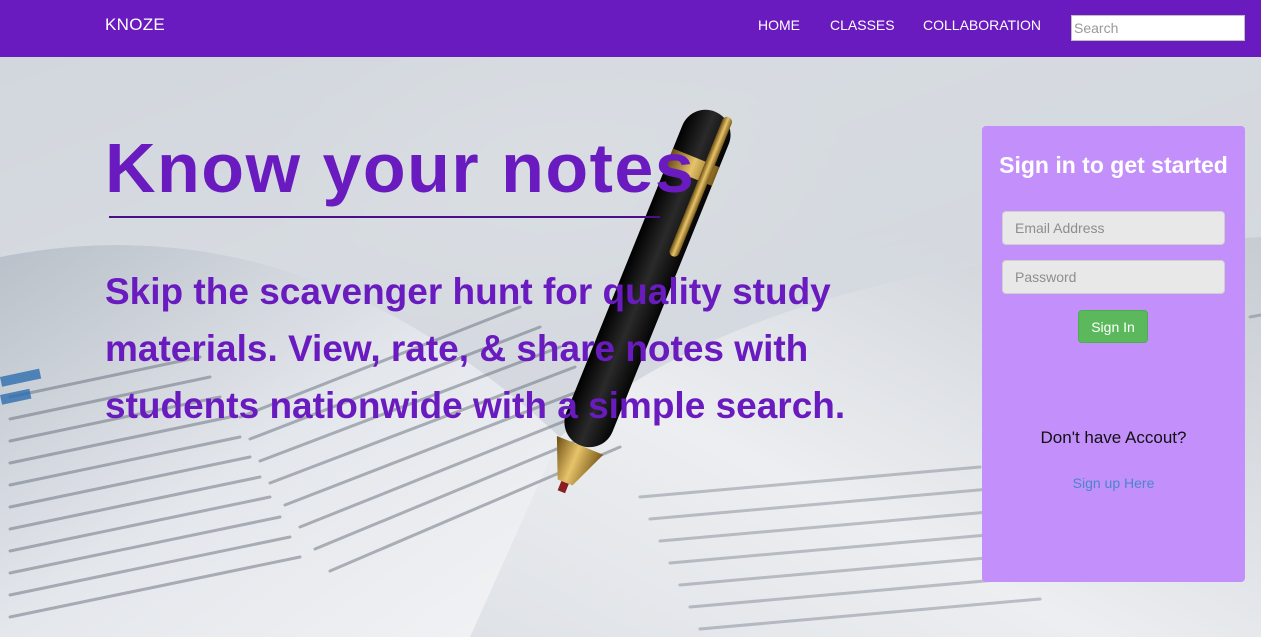 The image size is (1261, 637). I want to click on nav-link-collaboration: COLLABORATION, so click(982, 25).